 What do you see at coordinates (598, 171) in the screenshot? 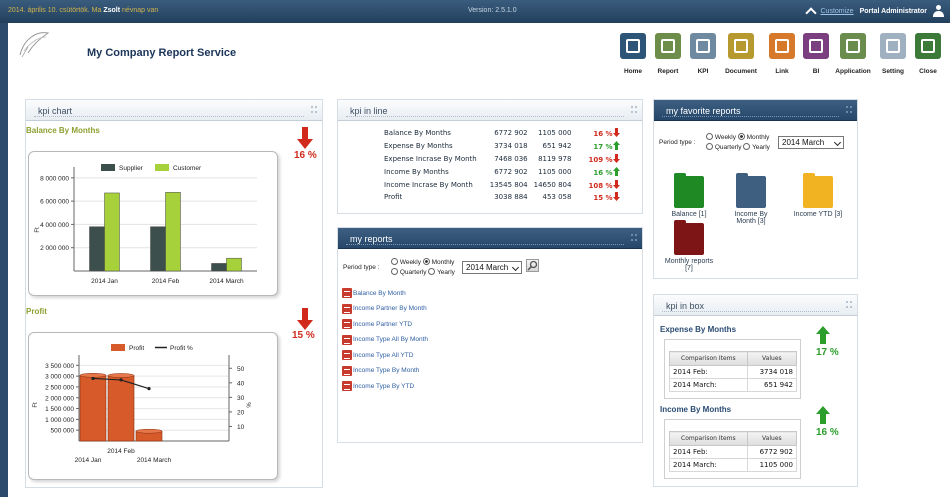
I see `kpi-percent-cell: 16 %` at bounding box center [598, 171].